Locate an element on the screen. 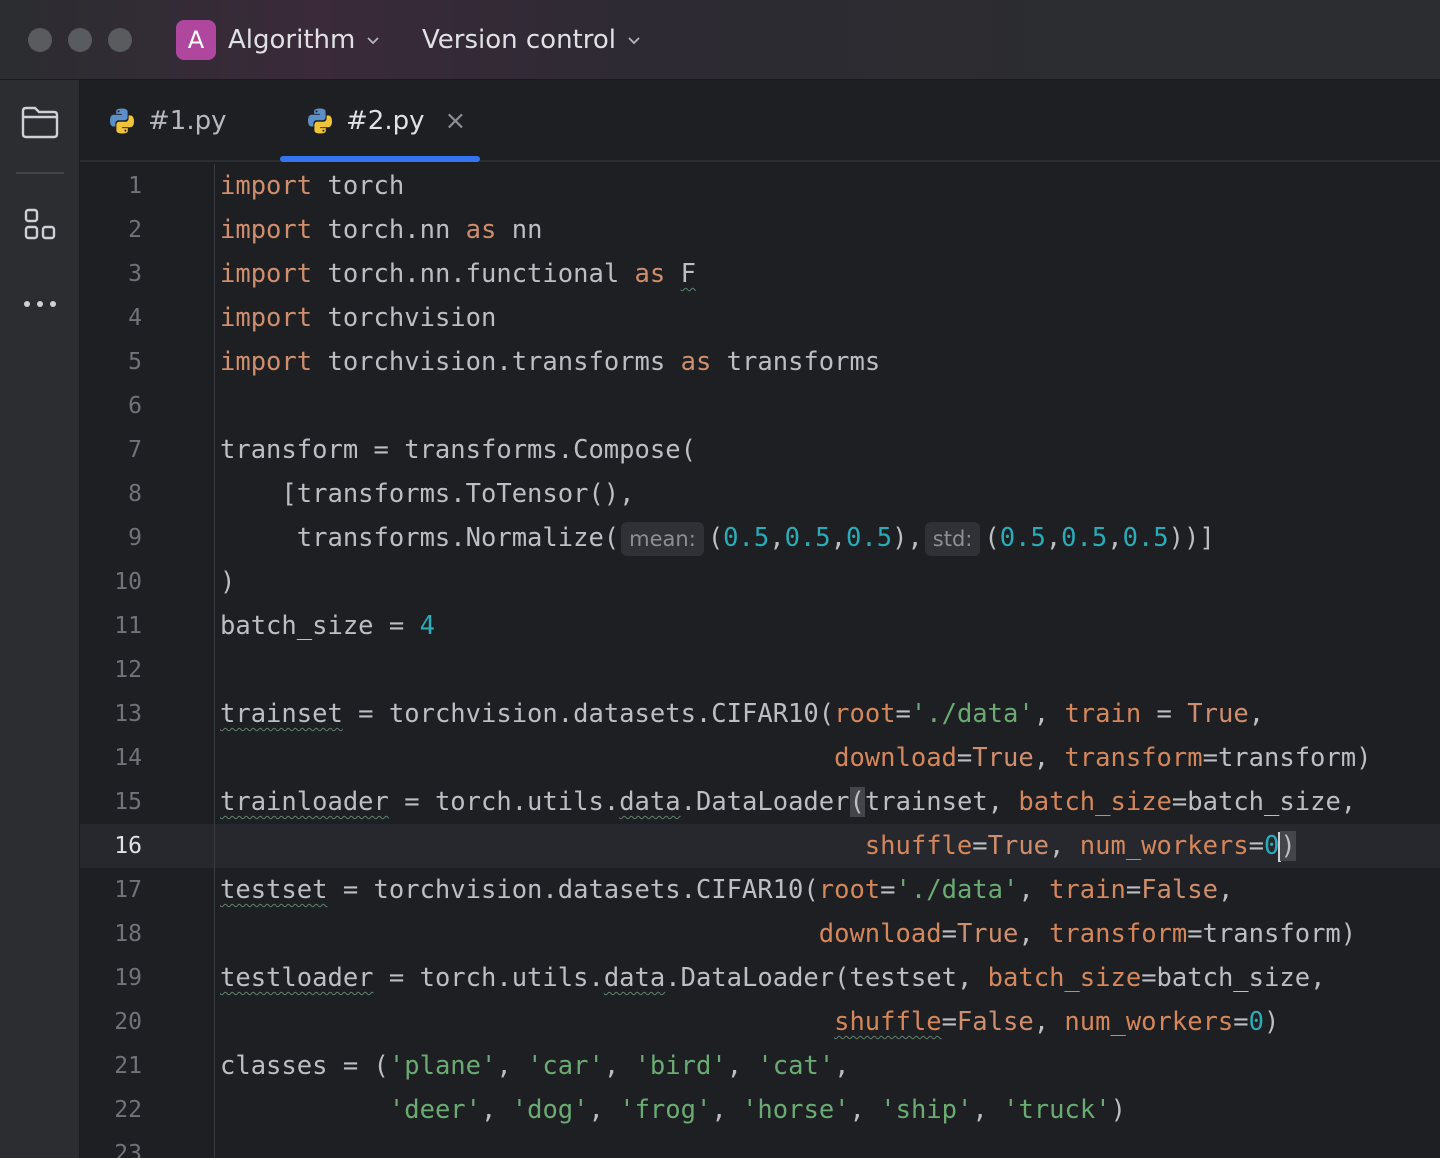  structure-tool-button is located at coordinates (40, 224).